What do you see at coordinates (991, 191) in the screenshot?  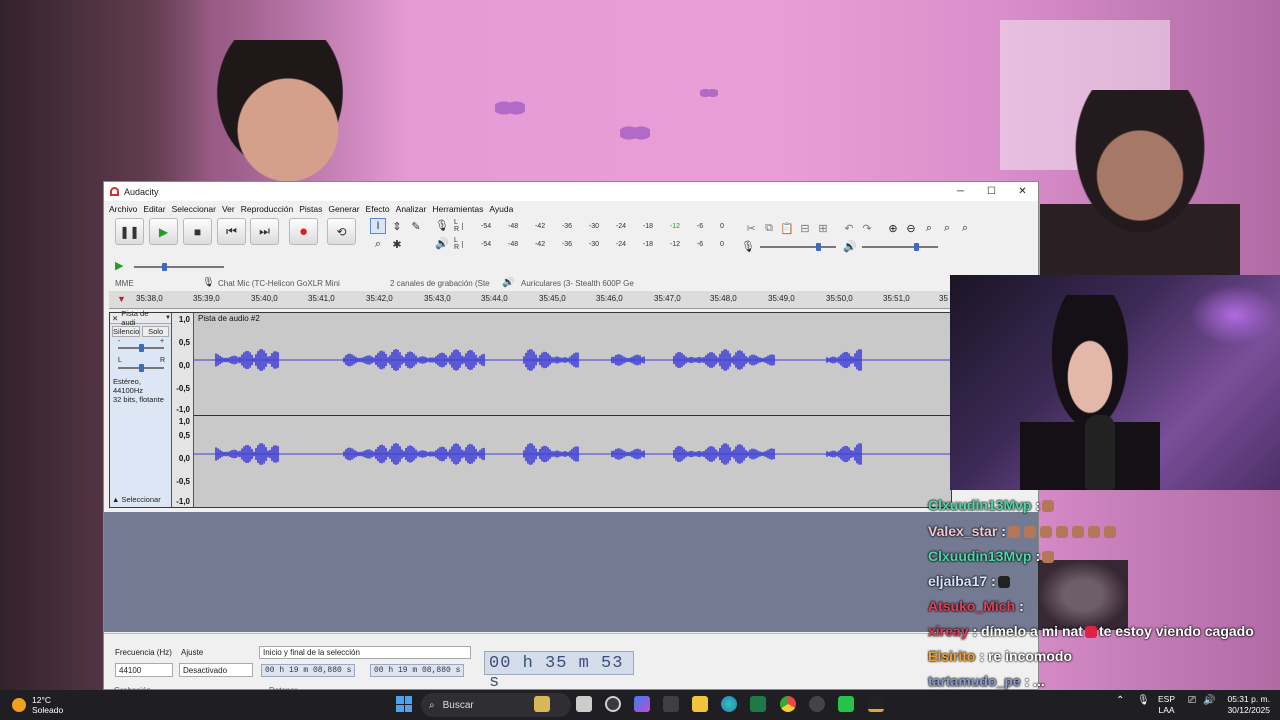 I see `maximize-button: ☐` at bounding box center [991, 191].